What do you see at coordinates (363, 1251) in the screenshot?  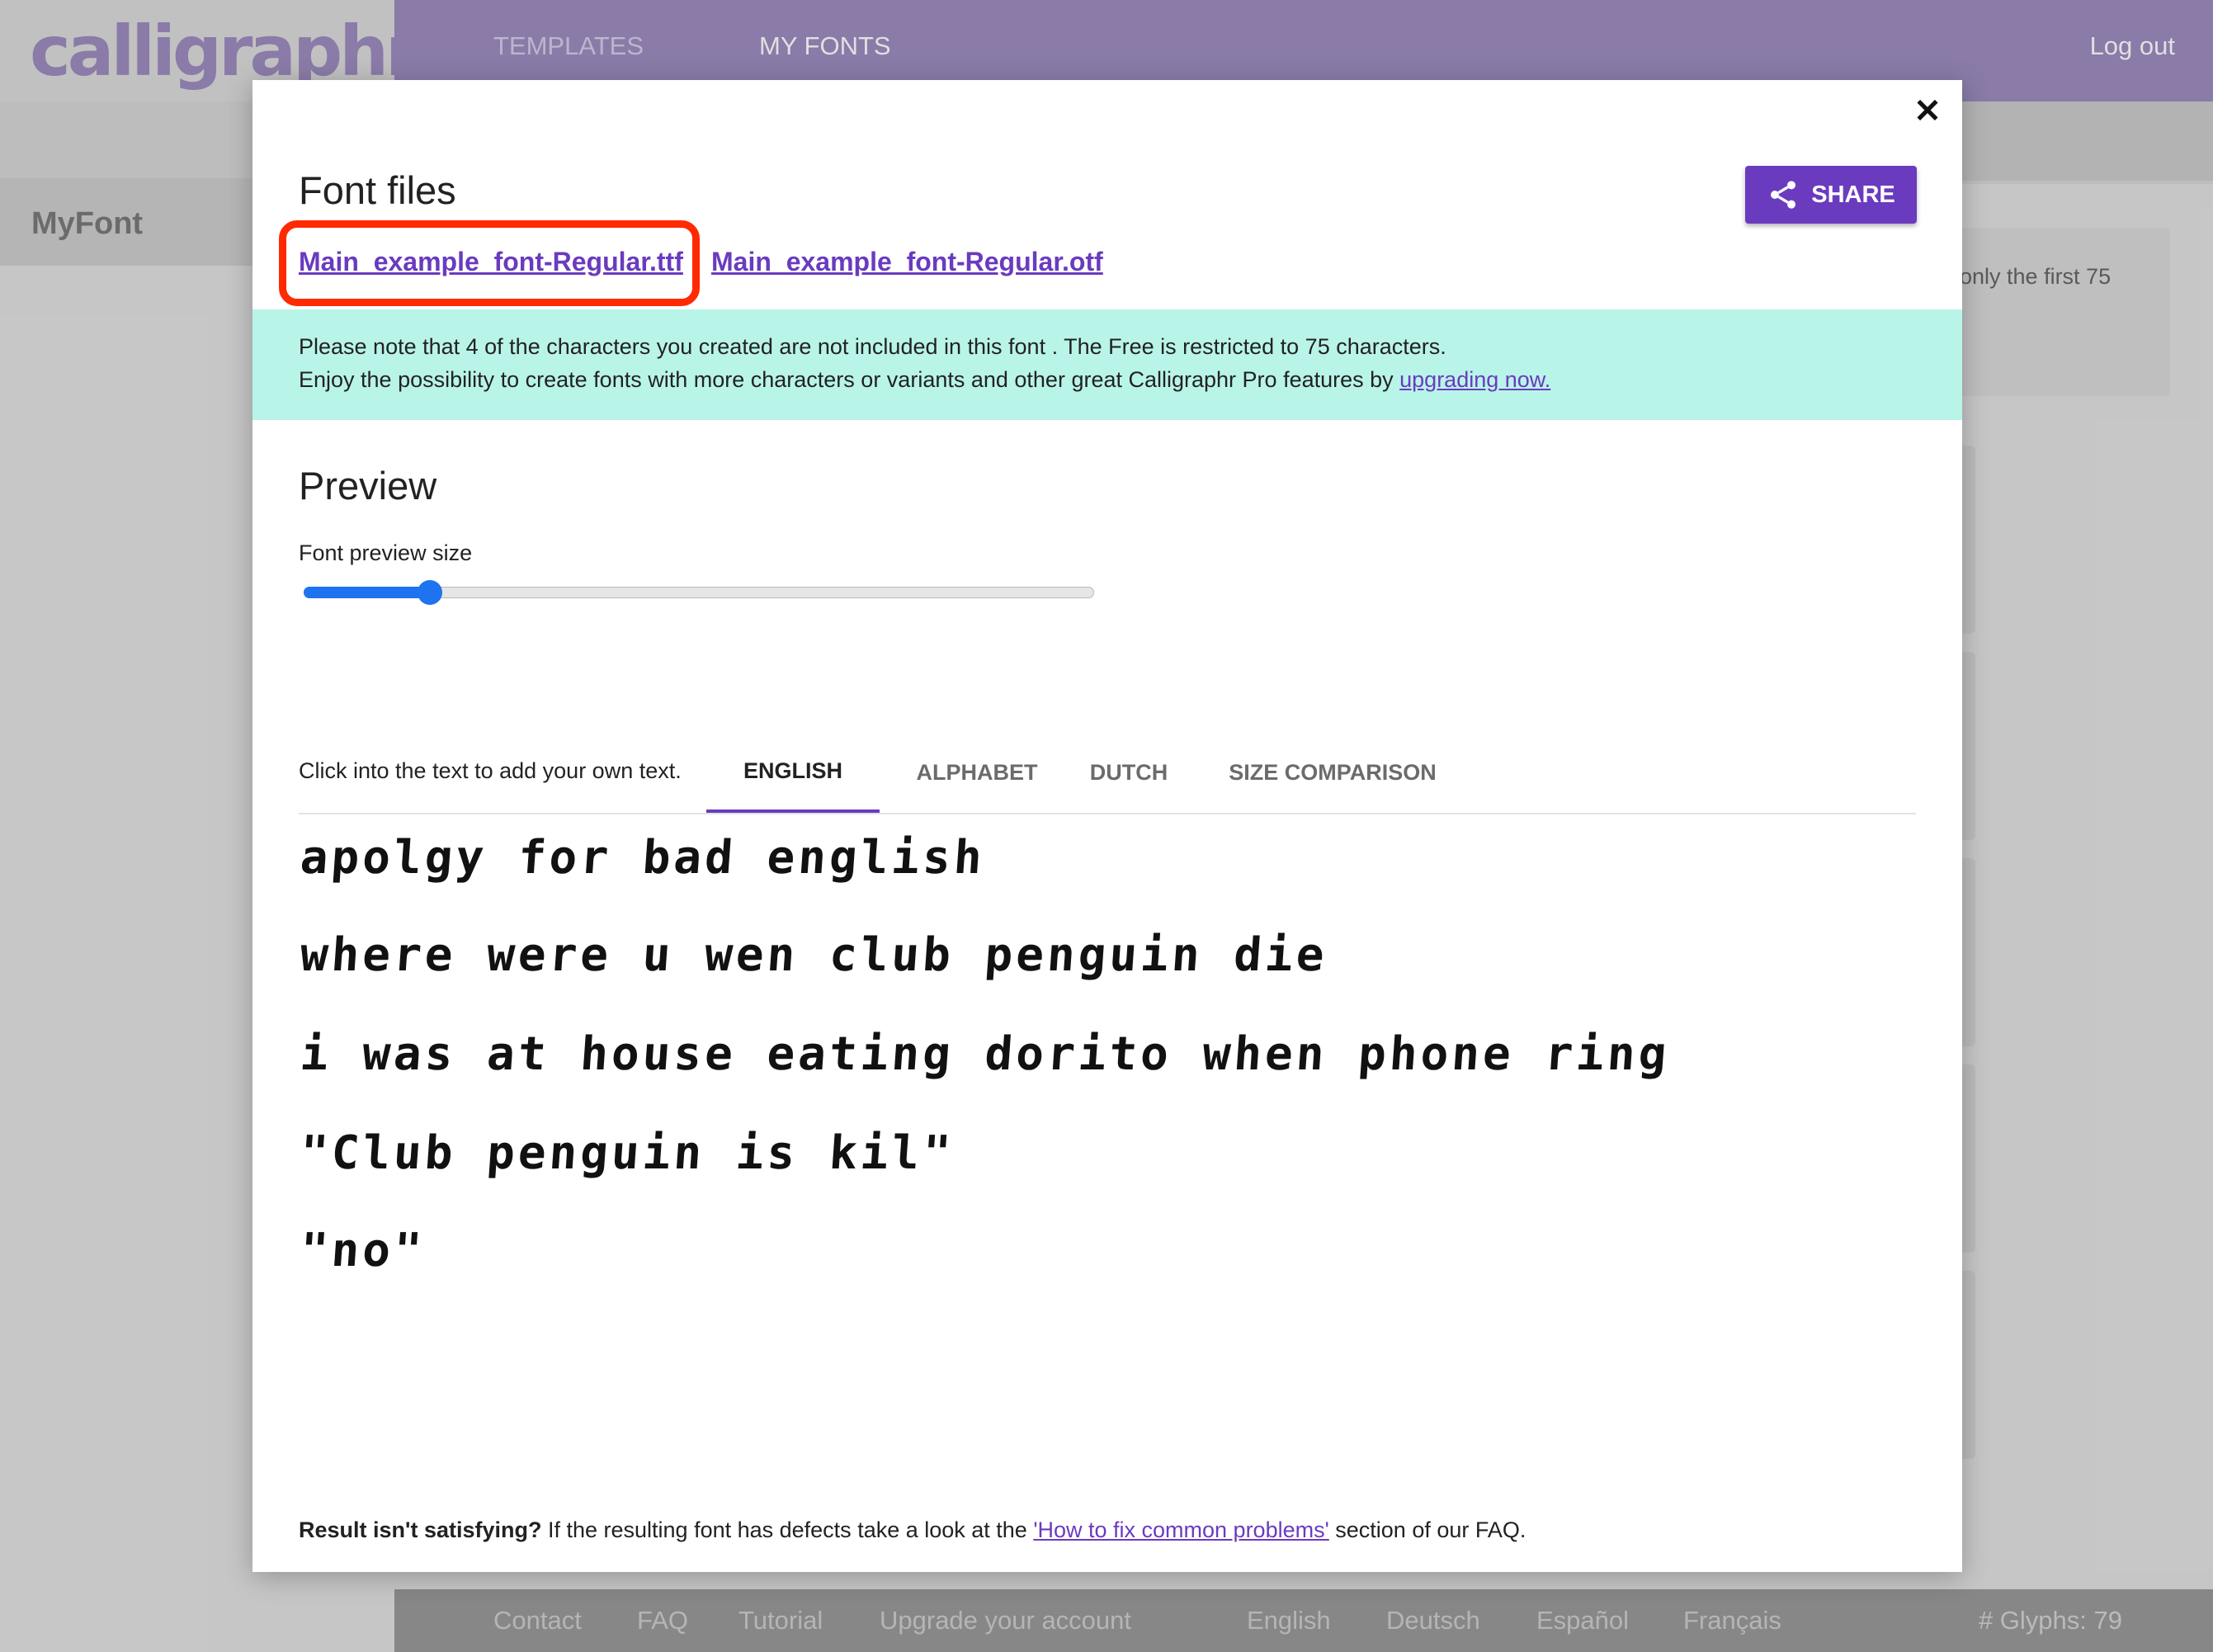 I see `preview-line: "no"` at bounding box center [363, 1251].